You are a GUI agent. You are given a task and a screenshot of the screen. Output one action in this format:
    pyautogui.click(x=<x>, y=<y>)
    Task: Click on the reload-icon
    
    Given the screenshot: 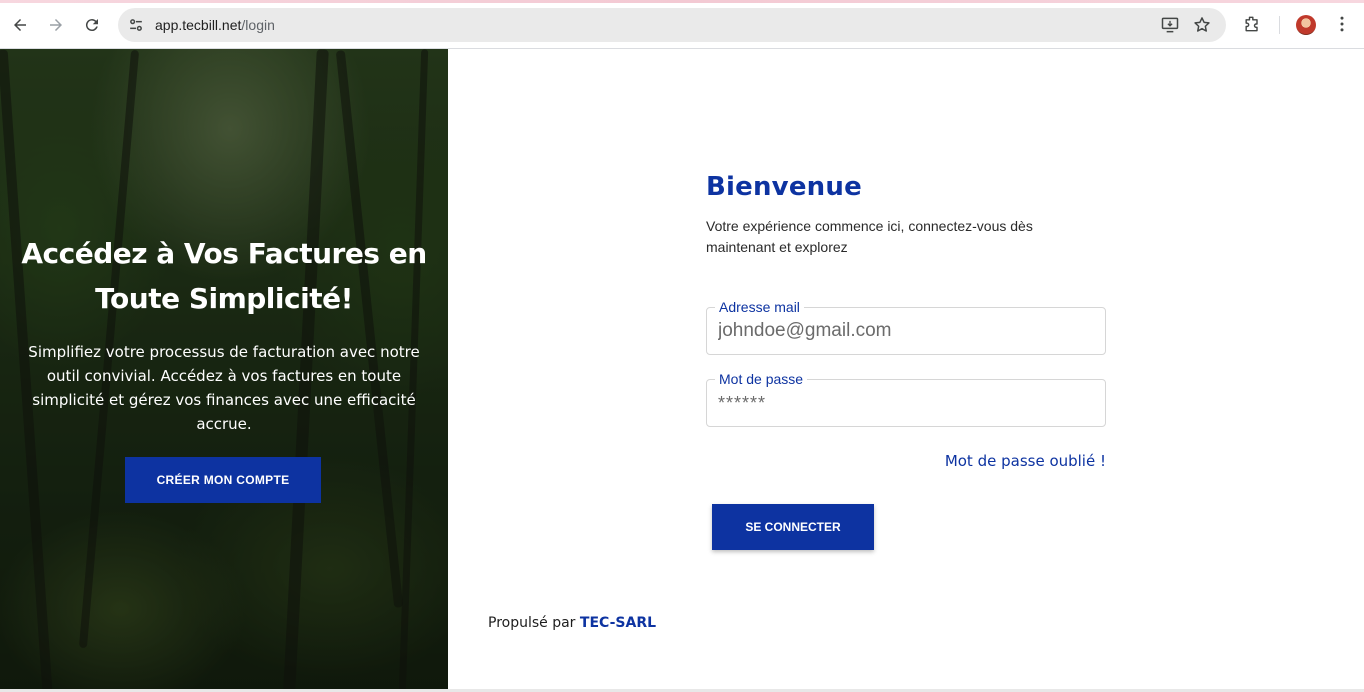 What is the action you would take?
    pyautogui.click(x=92, y=25)
    